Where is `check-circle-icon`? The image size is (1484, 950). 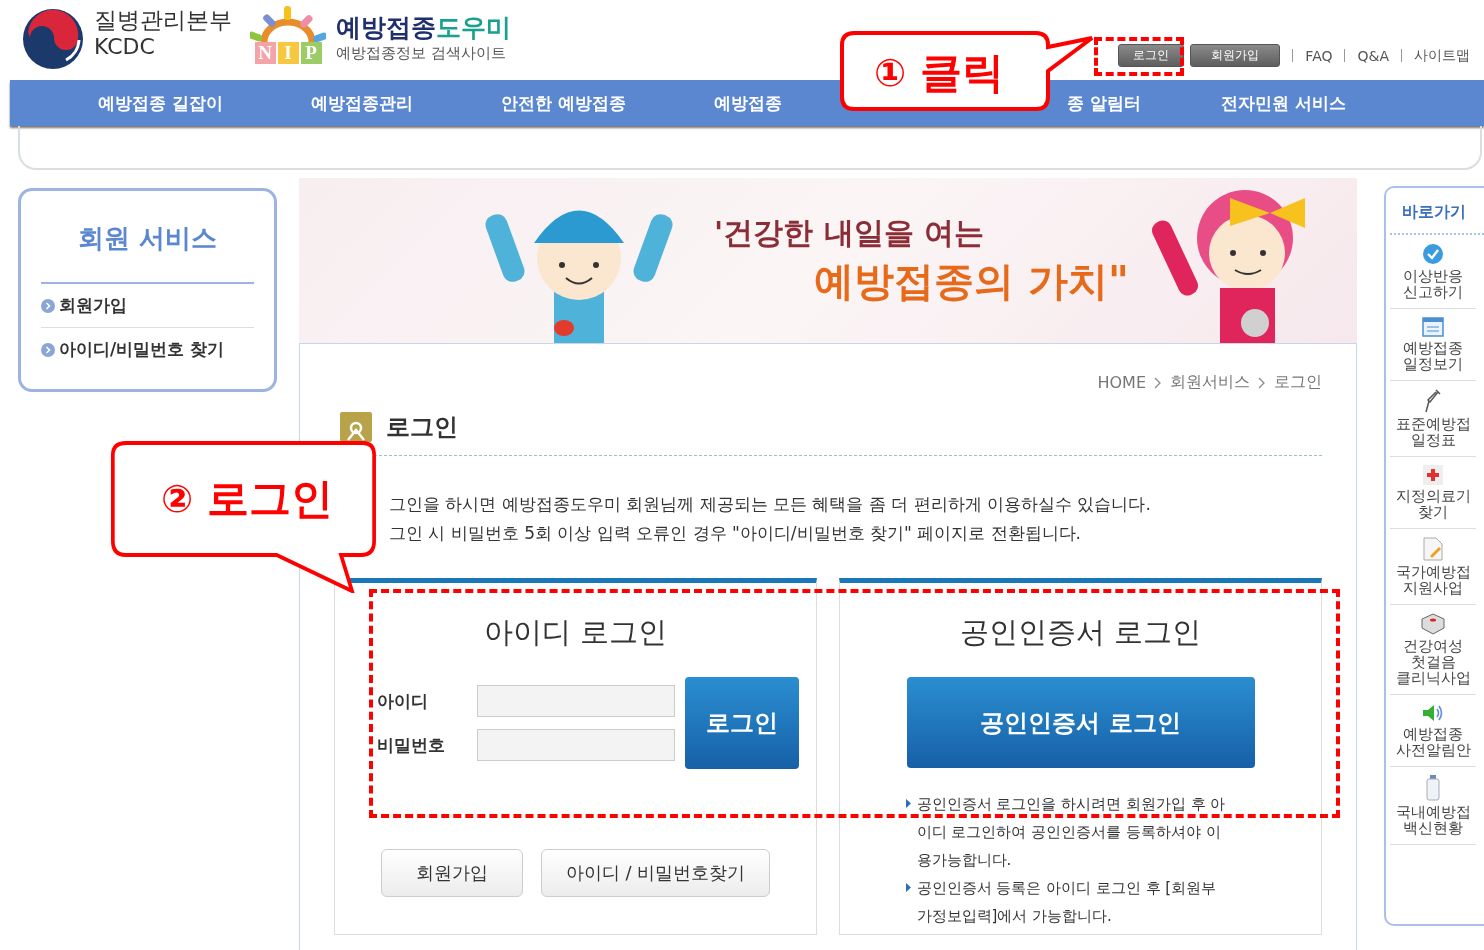
check-circle-icon is located at coordinates (1433, 254).